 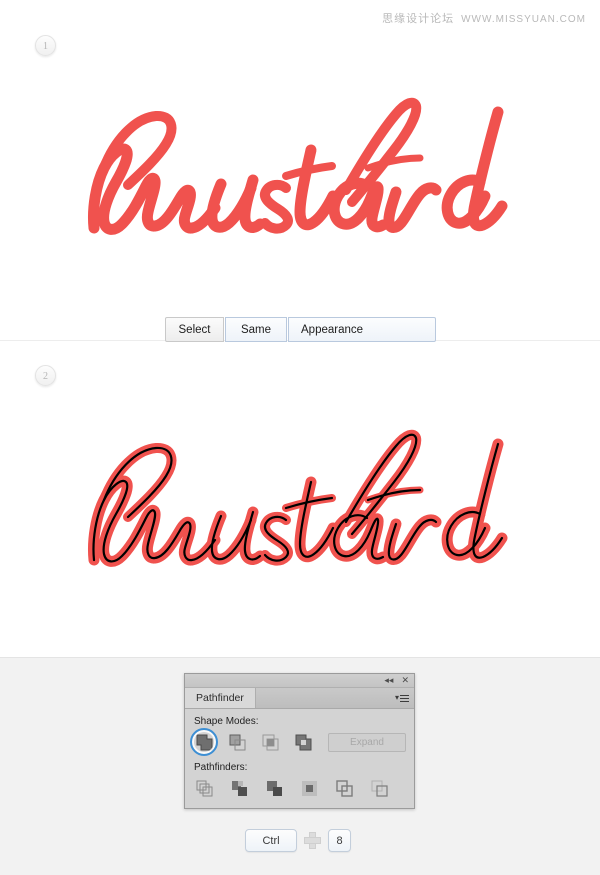 I want to click on expand-button: Expand, so click(x=367, y=742).